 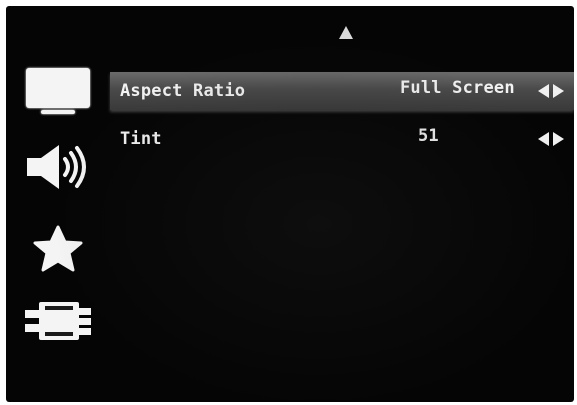 I want to click on scroll-up-arrow-icon, so click(x=346, y=32).